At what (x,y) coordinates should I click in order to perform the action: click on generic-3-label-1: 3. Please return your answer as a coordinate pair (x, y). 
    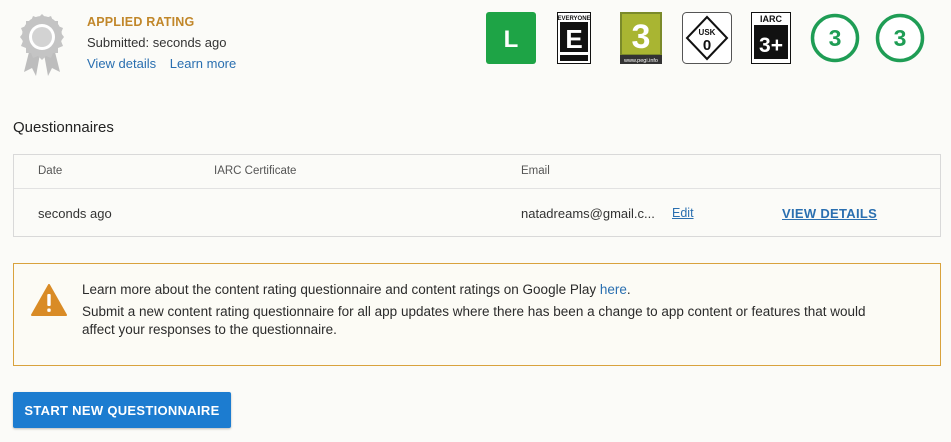
    Looking at the image, I should click on (835, 38).